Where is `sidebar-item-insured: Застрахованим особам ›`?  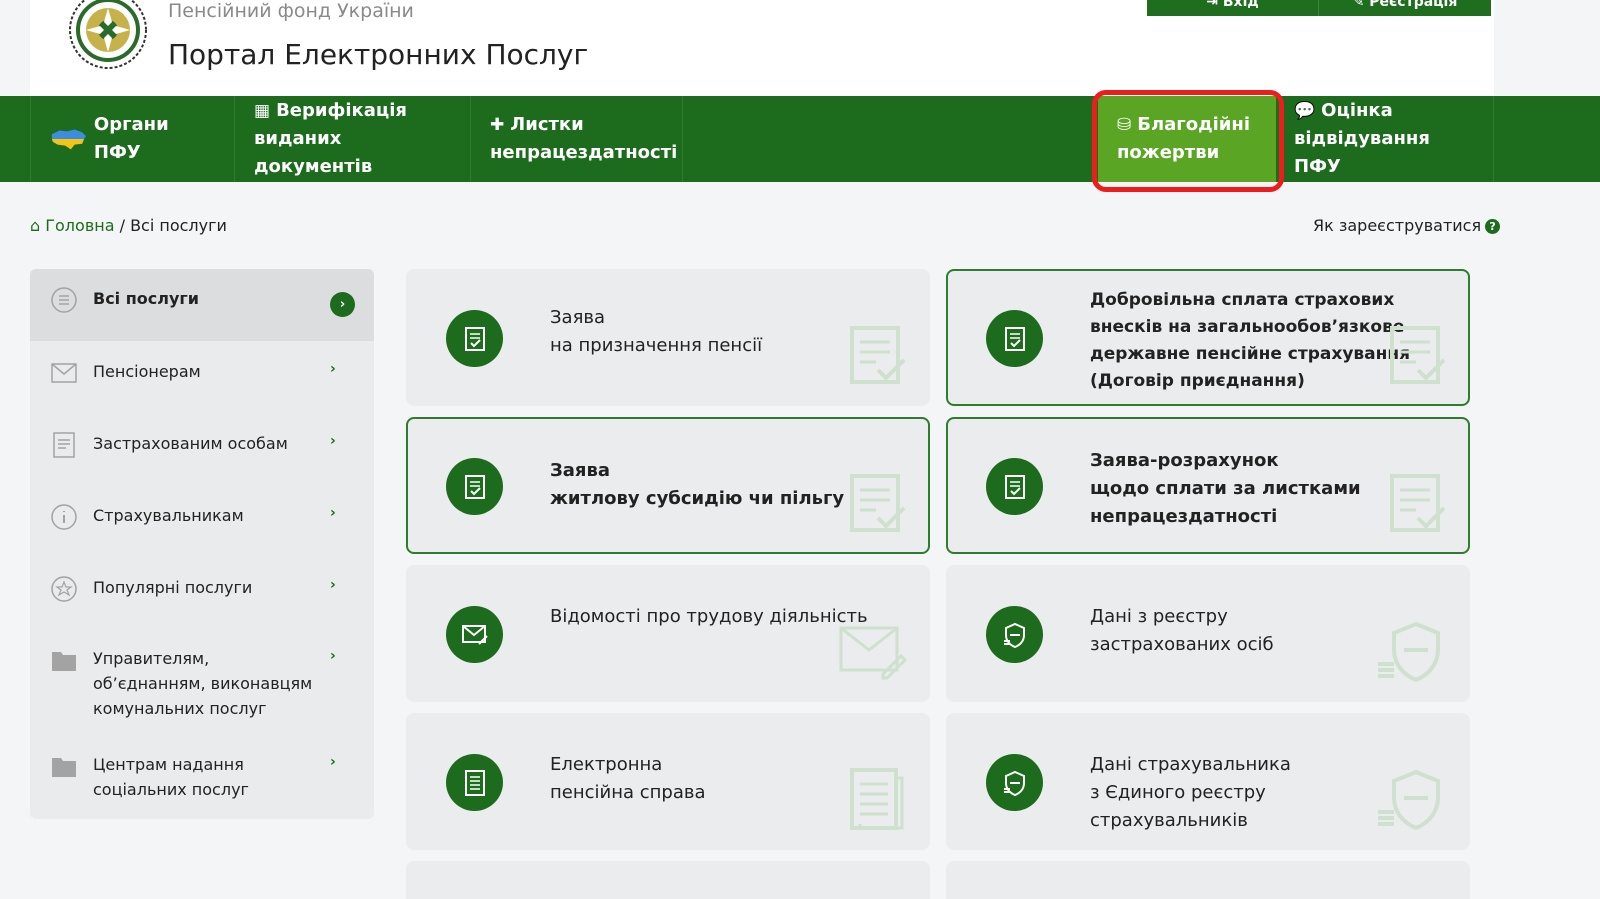
sidebar-item-insured: Застрахованим особам › is located at coordinates (202, 444).